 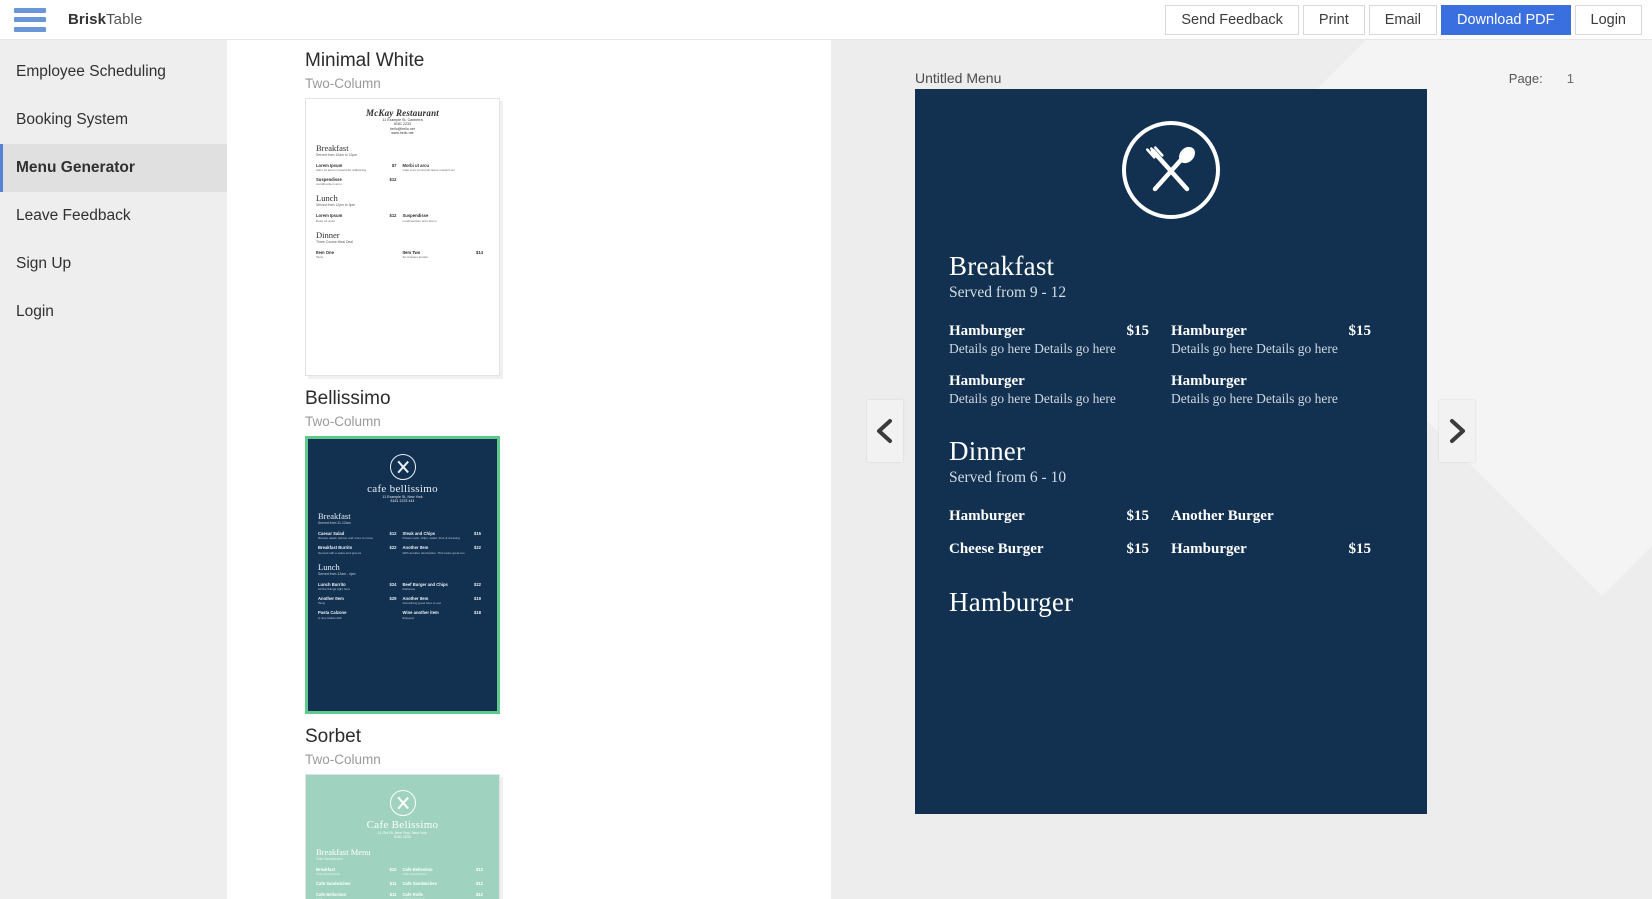 What do you see at coordinates (1171, 266) in the screenshot?
I see `section-title: Breakfast` at bounding box center [1171, 266].